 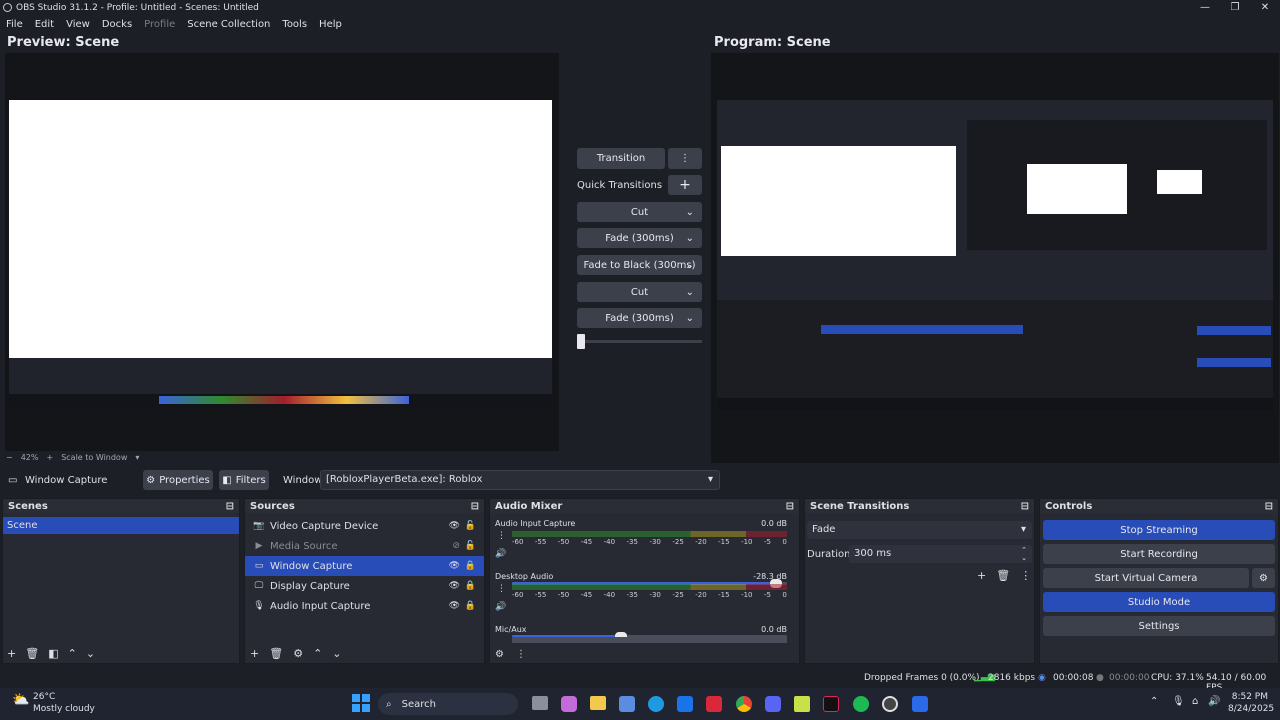 I want to click on studio-mode-button: Studio Mode, so click(x=1159, y=602).